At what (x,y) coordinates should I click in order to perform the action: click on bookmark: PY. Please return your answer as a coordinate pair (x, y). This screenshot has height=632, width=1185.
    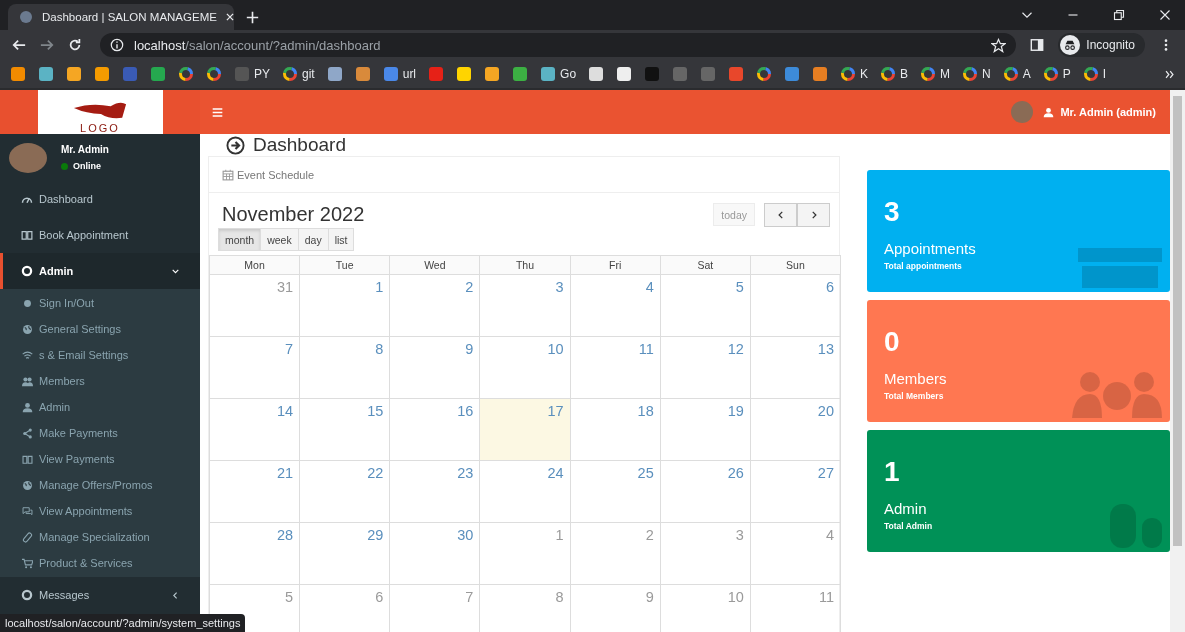
    Looking at the image, I should click on (252, 74).